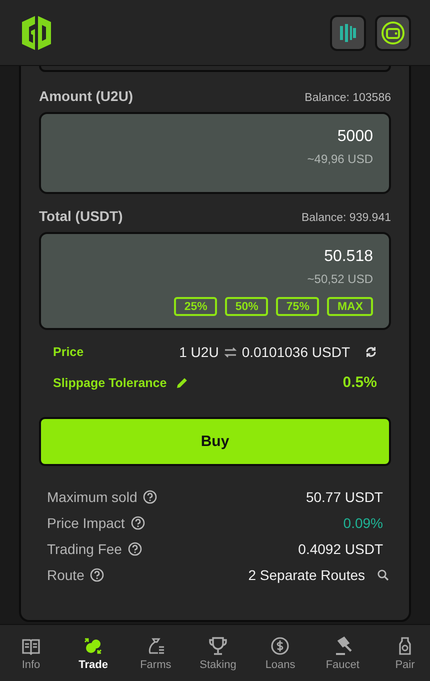  What do you see at coordinates (86, 96) in the screenshot?
I see `field-label: Amount (U2U)` at bounding box center [86, 96].